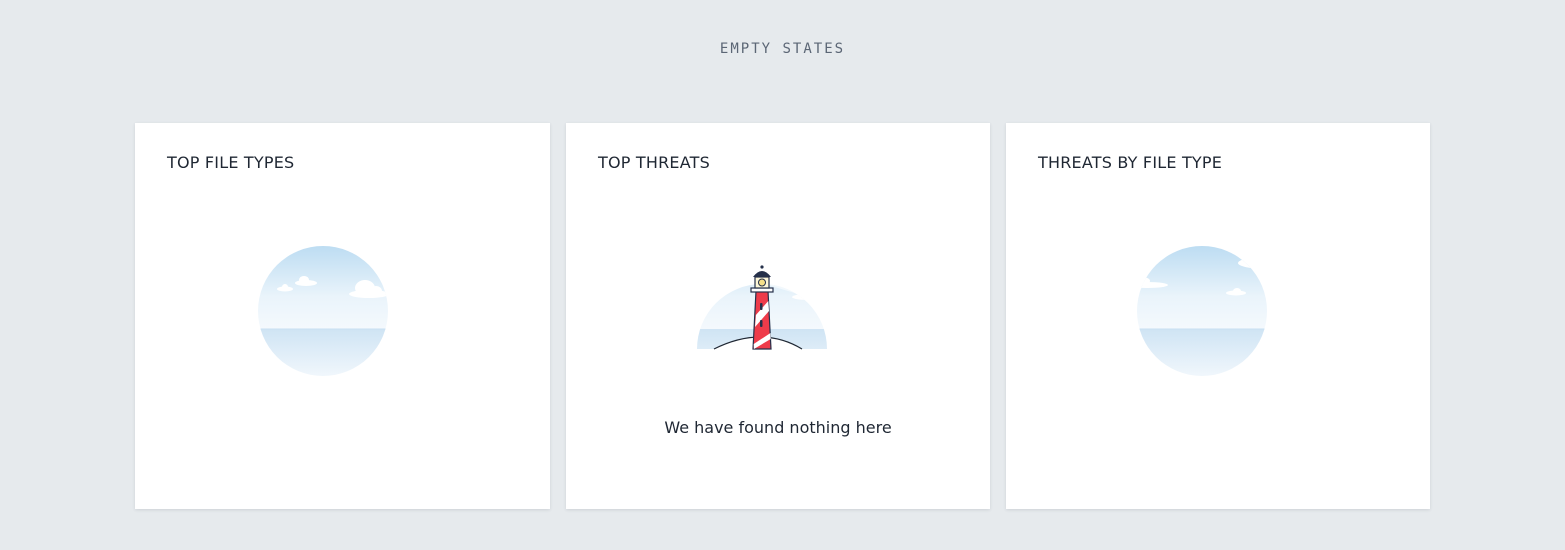  What do you see at coordinates (323, 311) in the screenshot?
I see `sea-clouds-illustration` at bounding box center [323, 311].